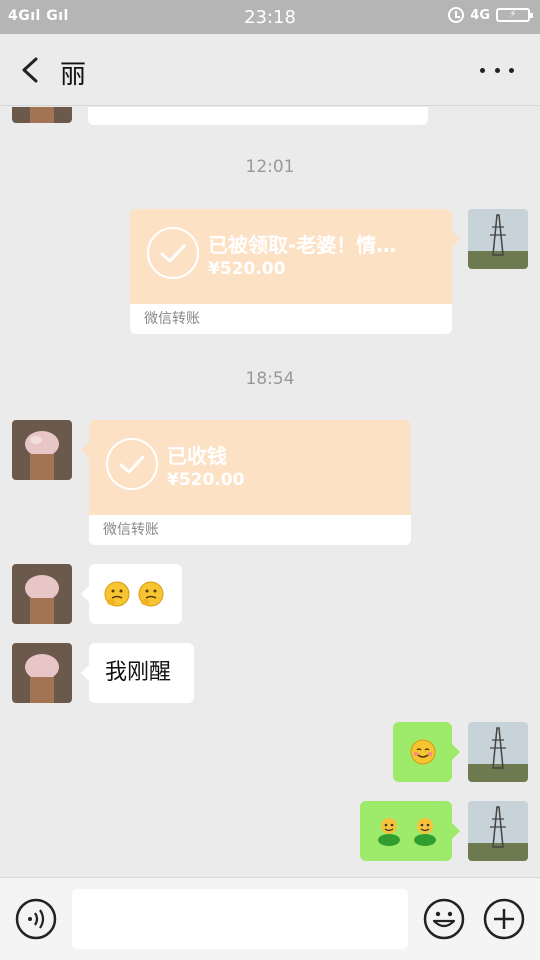 Image resolution: width=540 pixels, height=960 pixels. What do you see at coordinates (295, 271) in the screenshot?
I see `transfer-message-sent: 已被领取-老婆！情… ¥520.00 微信转账` at bounding box center [295, 271].